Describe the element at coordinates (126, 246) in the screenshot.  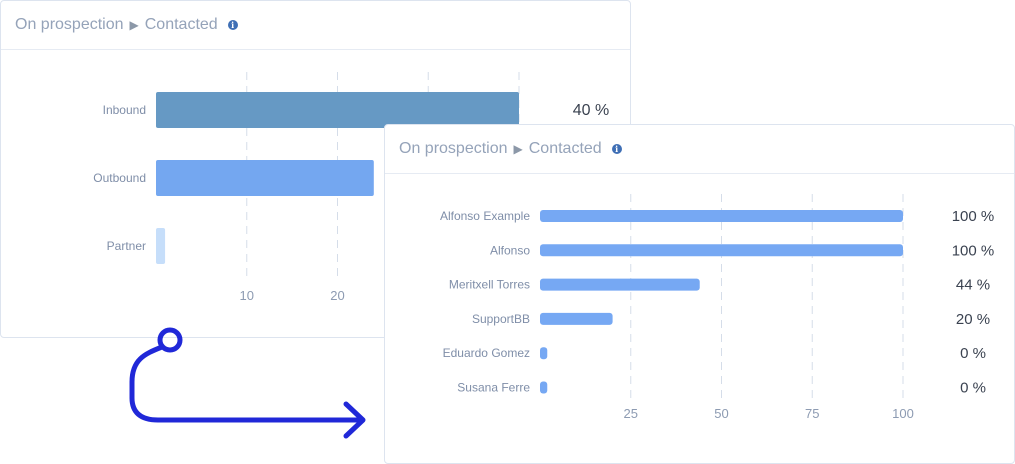
I see `category-label: Partner` at that location.